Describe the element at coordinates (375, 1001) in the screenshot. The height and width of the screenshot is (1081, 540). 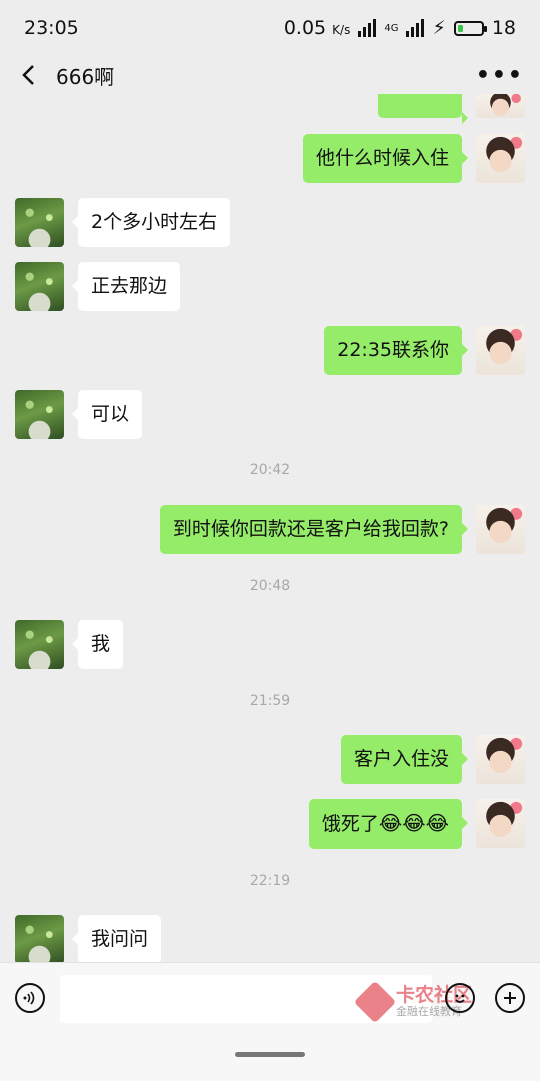
I see `watermark-logo-icon` at that location.